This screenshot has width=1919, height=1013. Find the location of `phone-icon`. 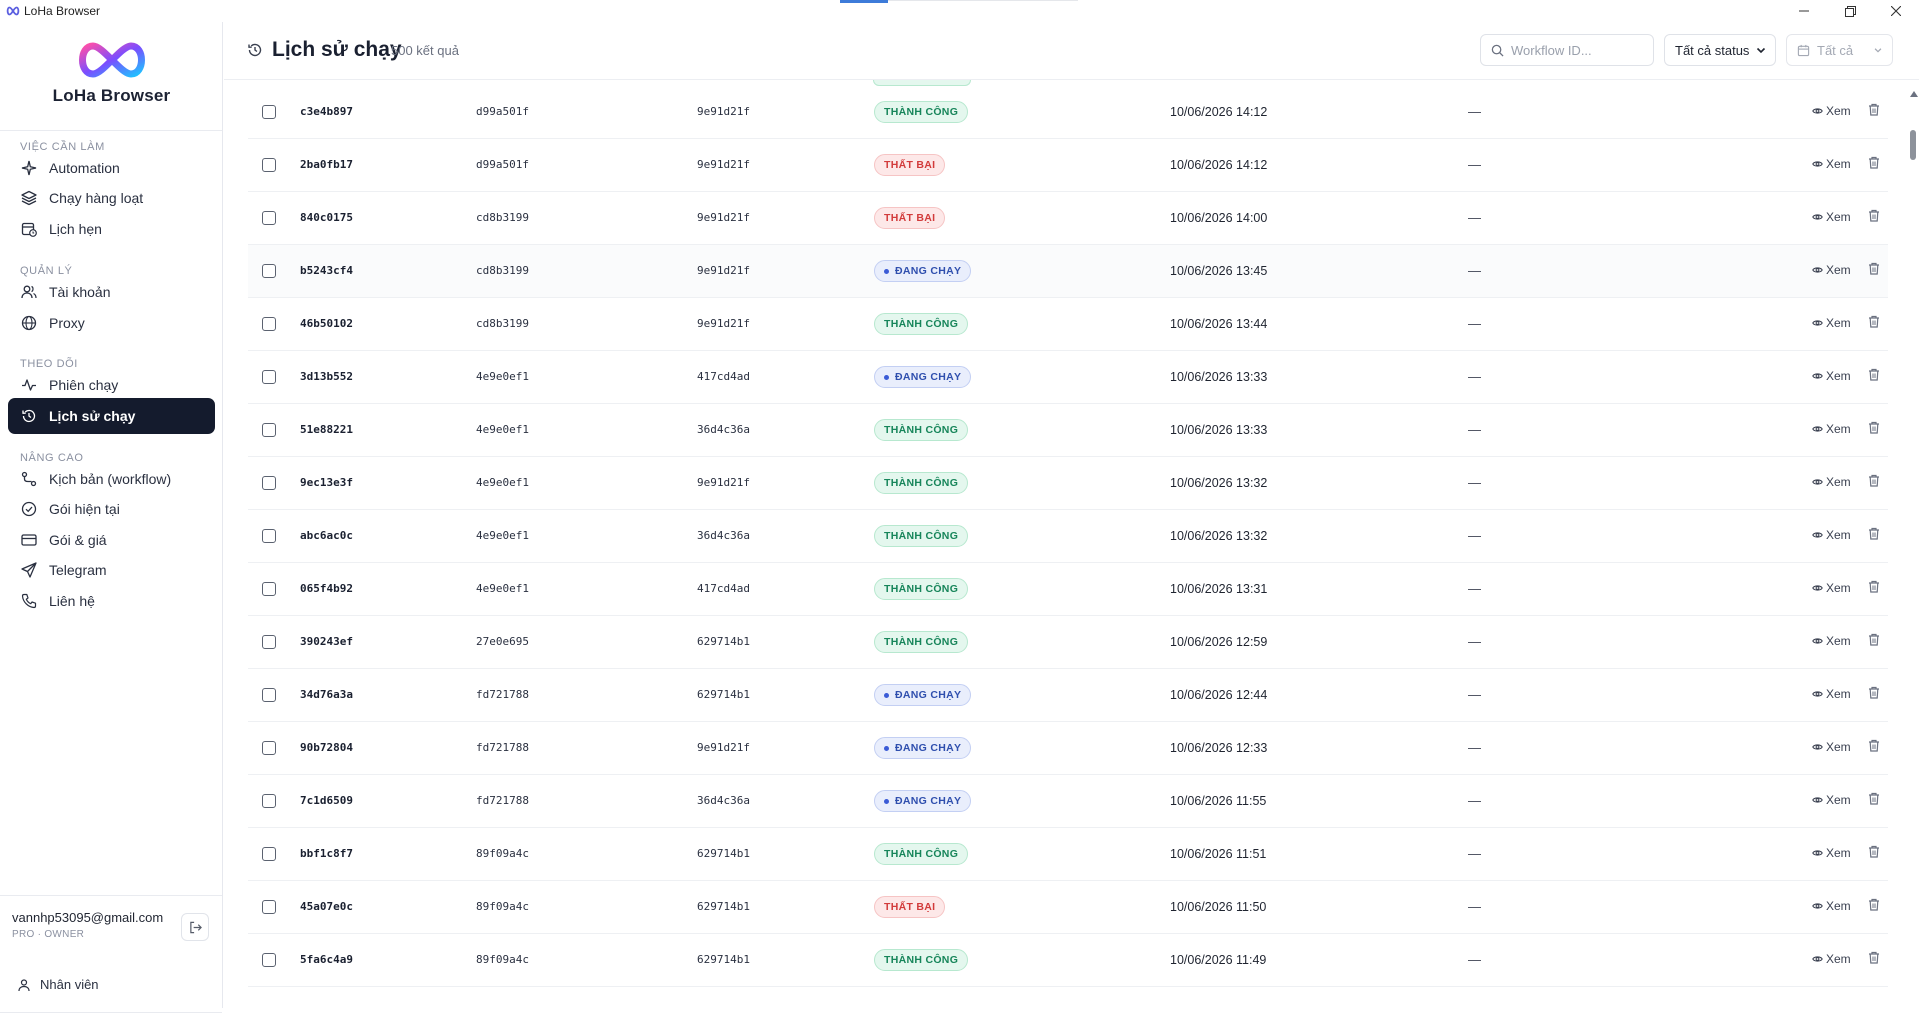

phone-icon is located at coordinates (29, 601).